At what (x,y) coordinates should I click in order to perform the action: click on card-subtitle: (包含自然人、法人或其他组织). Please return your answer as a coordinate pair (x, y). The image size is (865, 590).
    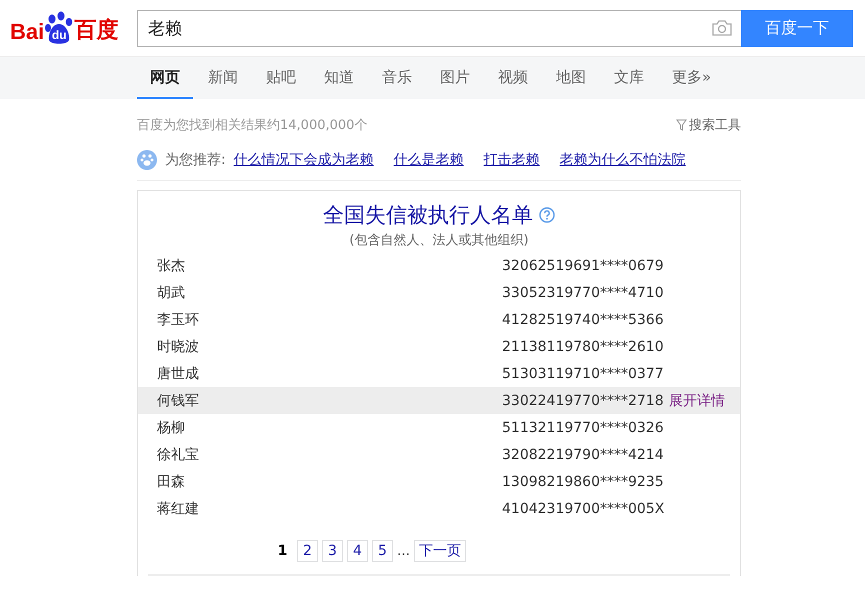
    Looking at the image, I should click on (439, 240).